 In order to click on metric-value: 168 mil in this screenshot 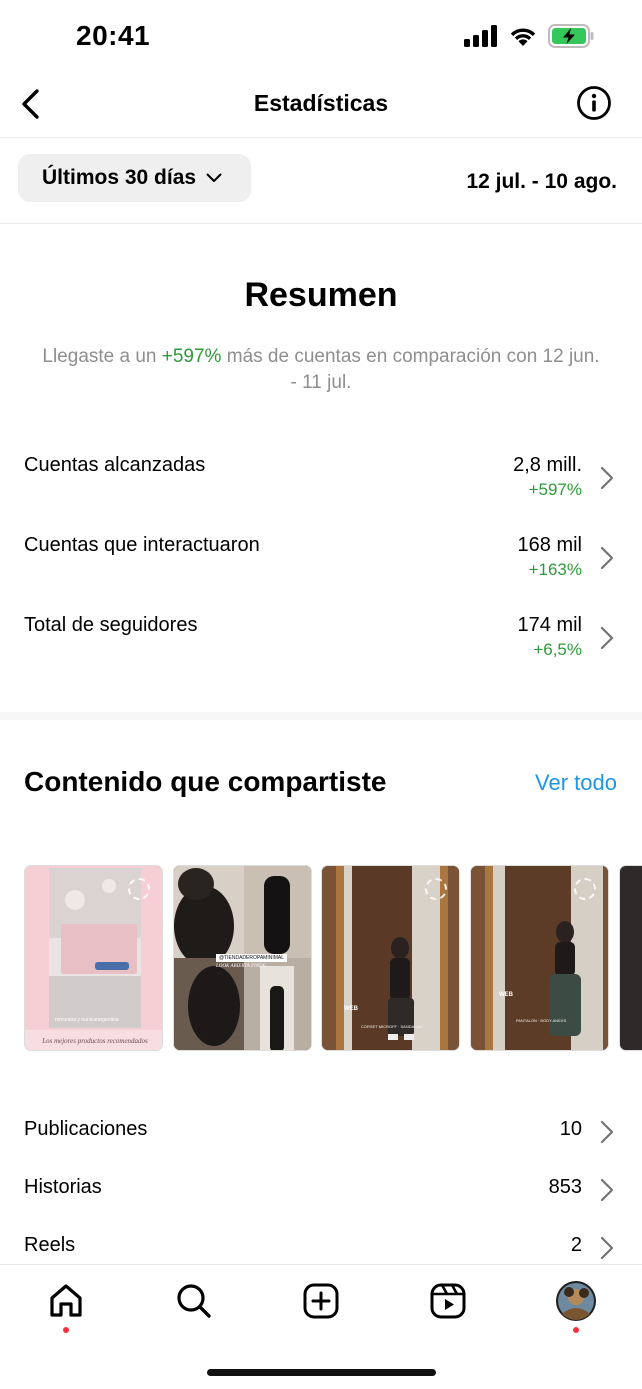, I will do `click(549, 545)`.